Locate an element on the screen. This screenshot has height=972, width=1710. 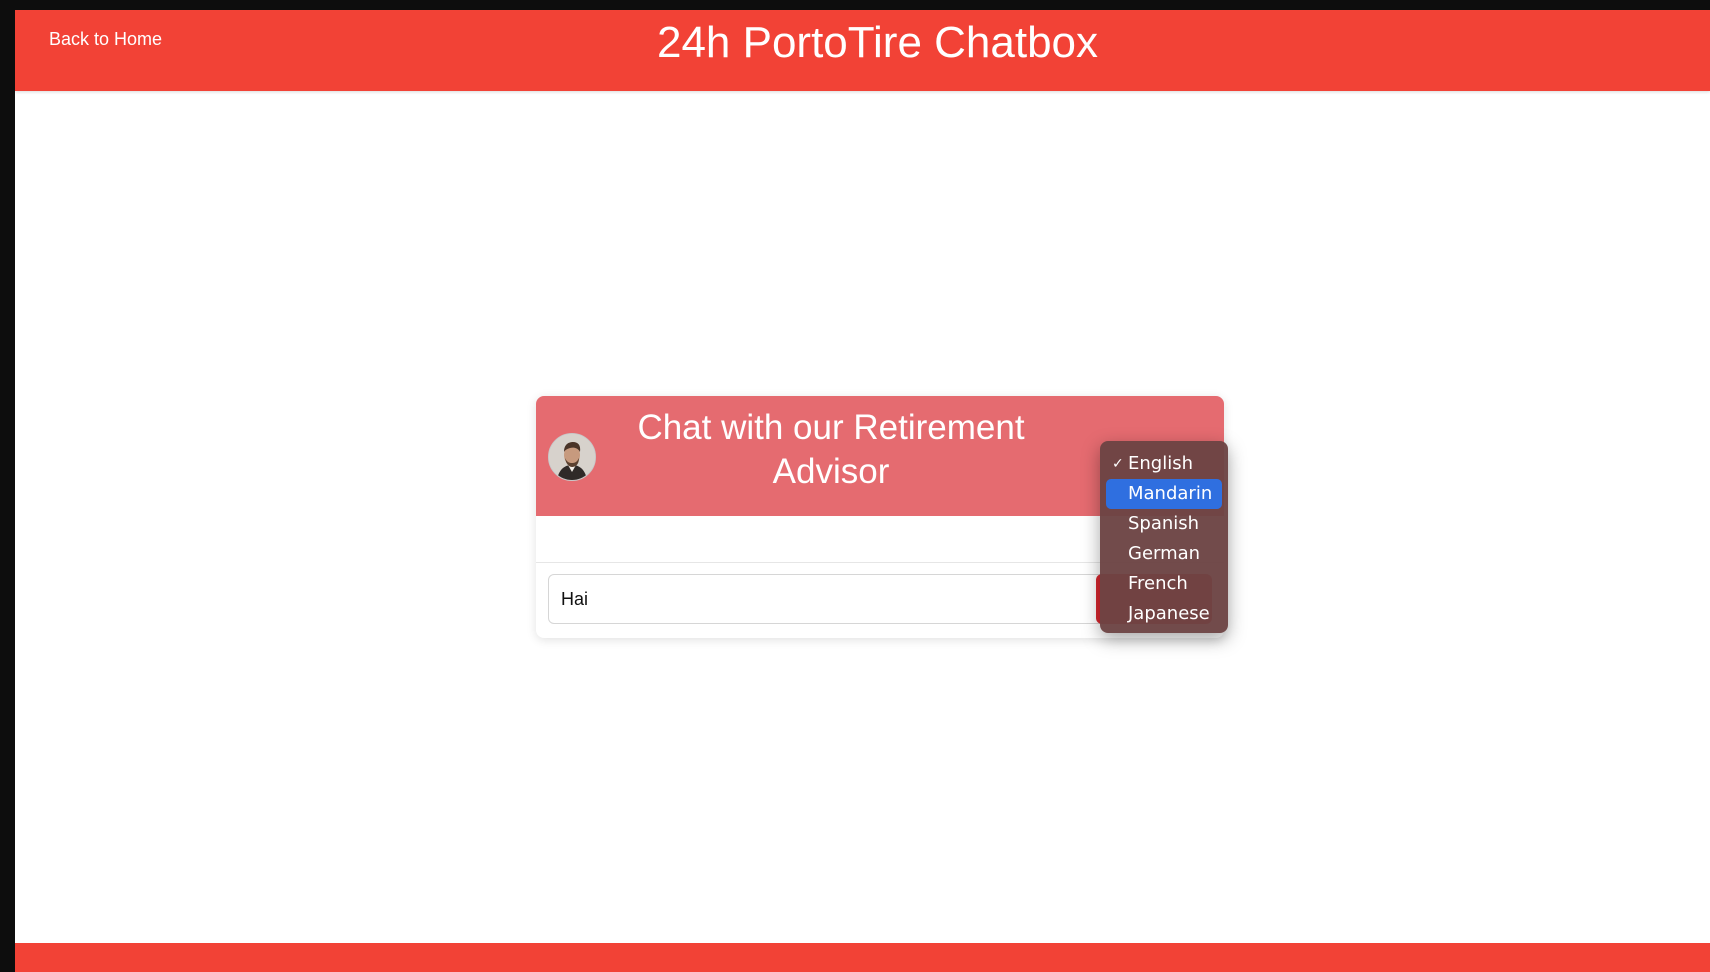
language-option-label: French is located at coordinates (1158, 583).